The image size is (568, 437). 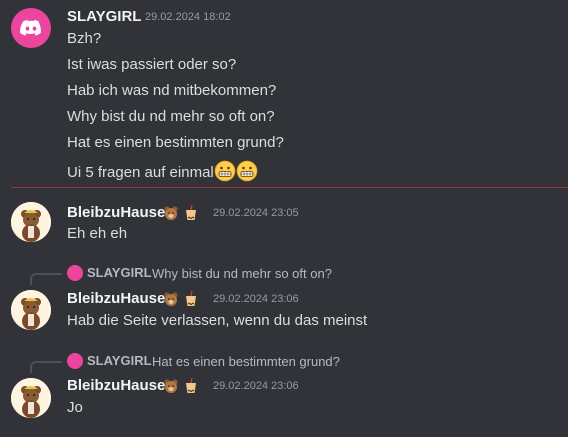 I want to click on message-line: Why bist du nd mehr so oft on?, so click(x=171, y=116).